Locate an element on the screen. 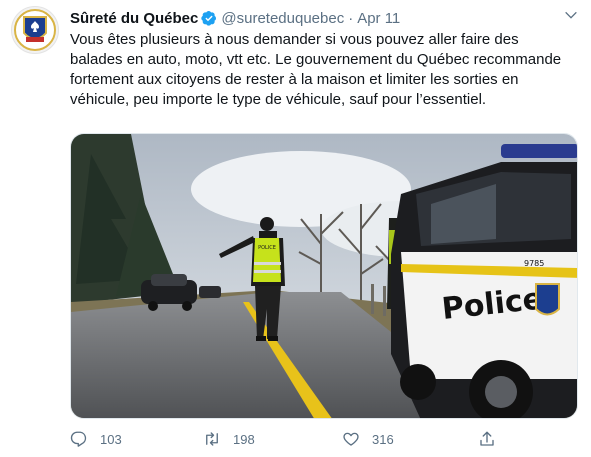 The image size is (591, 457). reply-icon is located at coordinates (78, 439).